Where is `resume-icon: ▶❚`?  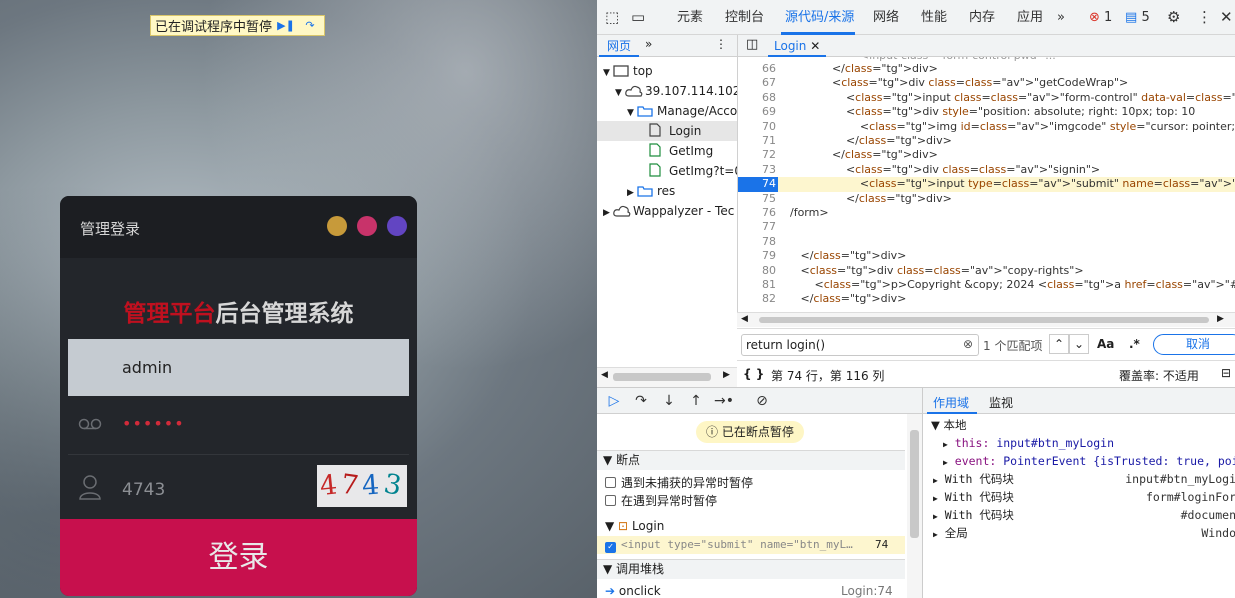 resume-icon: ▶❚ is located at coordinates (286, 25).